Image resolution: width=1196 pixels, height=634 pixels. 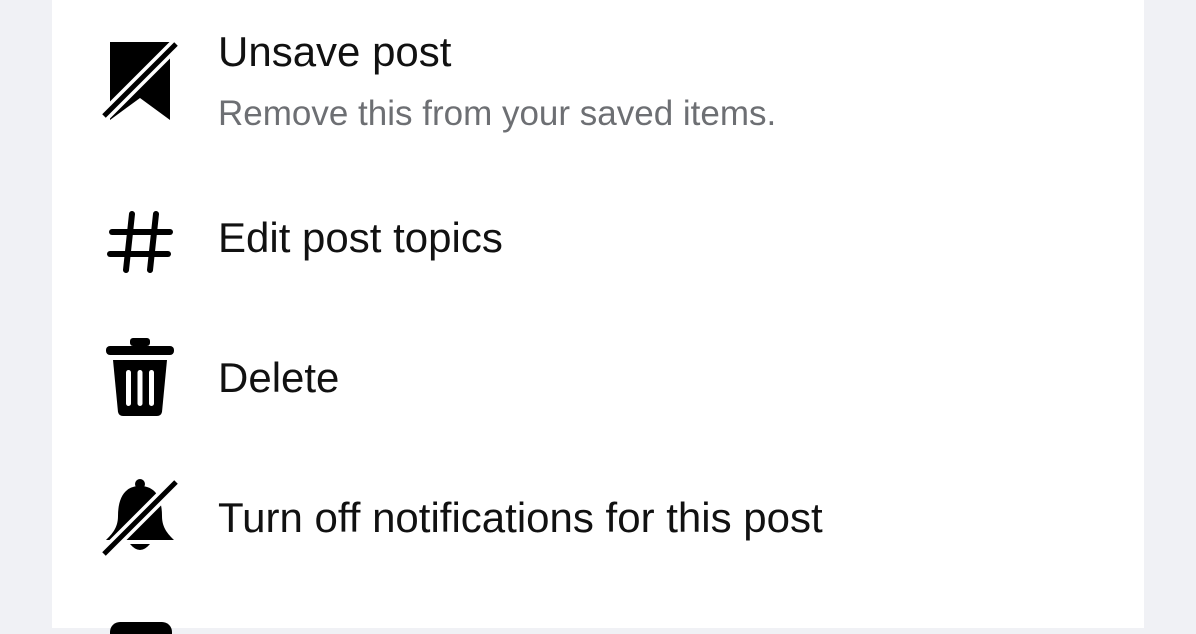 I want to click on menu-item-subtitle: Remove this from your saved items., so click(x=497, y=113).